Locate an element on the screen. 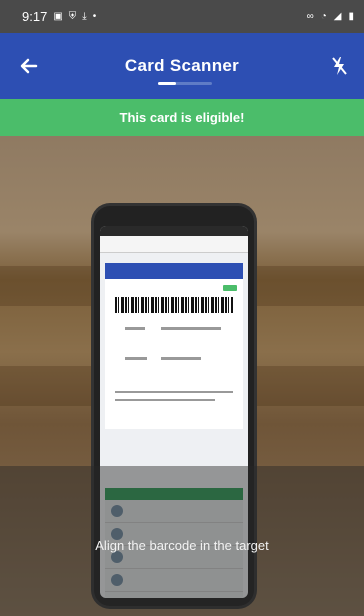 This screenshot has height=616, width=364. image-icon: ▣ is located at coordinates (58, 16).